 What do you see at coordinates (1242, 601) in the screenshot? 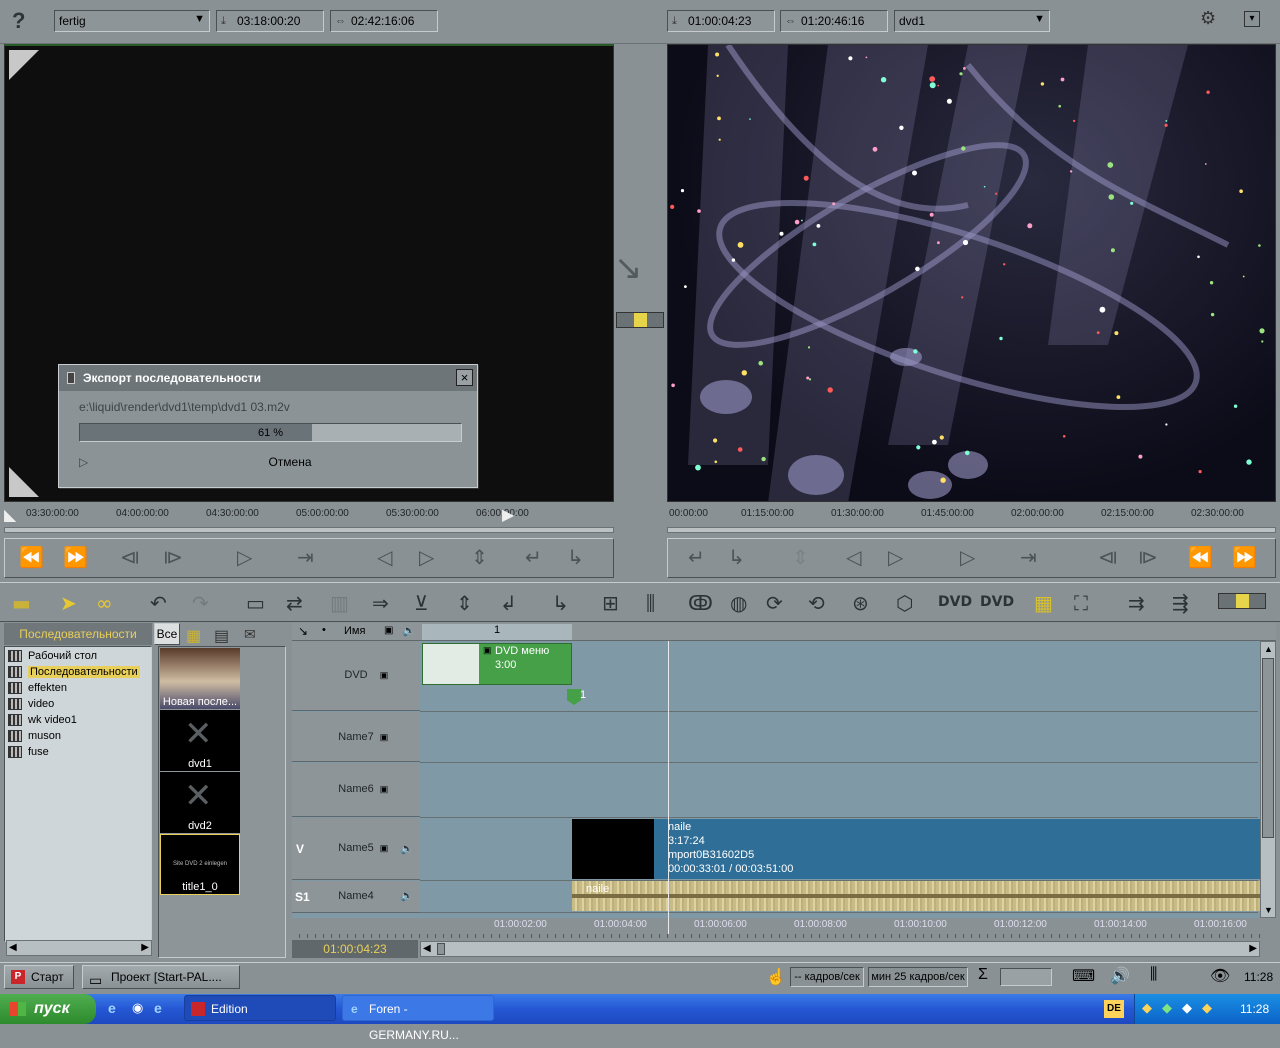
I see `layout-switch-icon` at bounding box center [1242, 601].